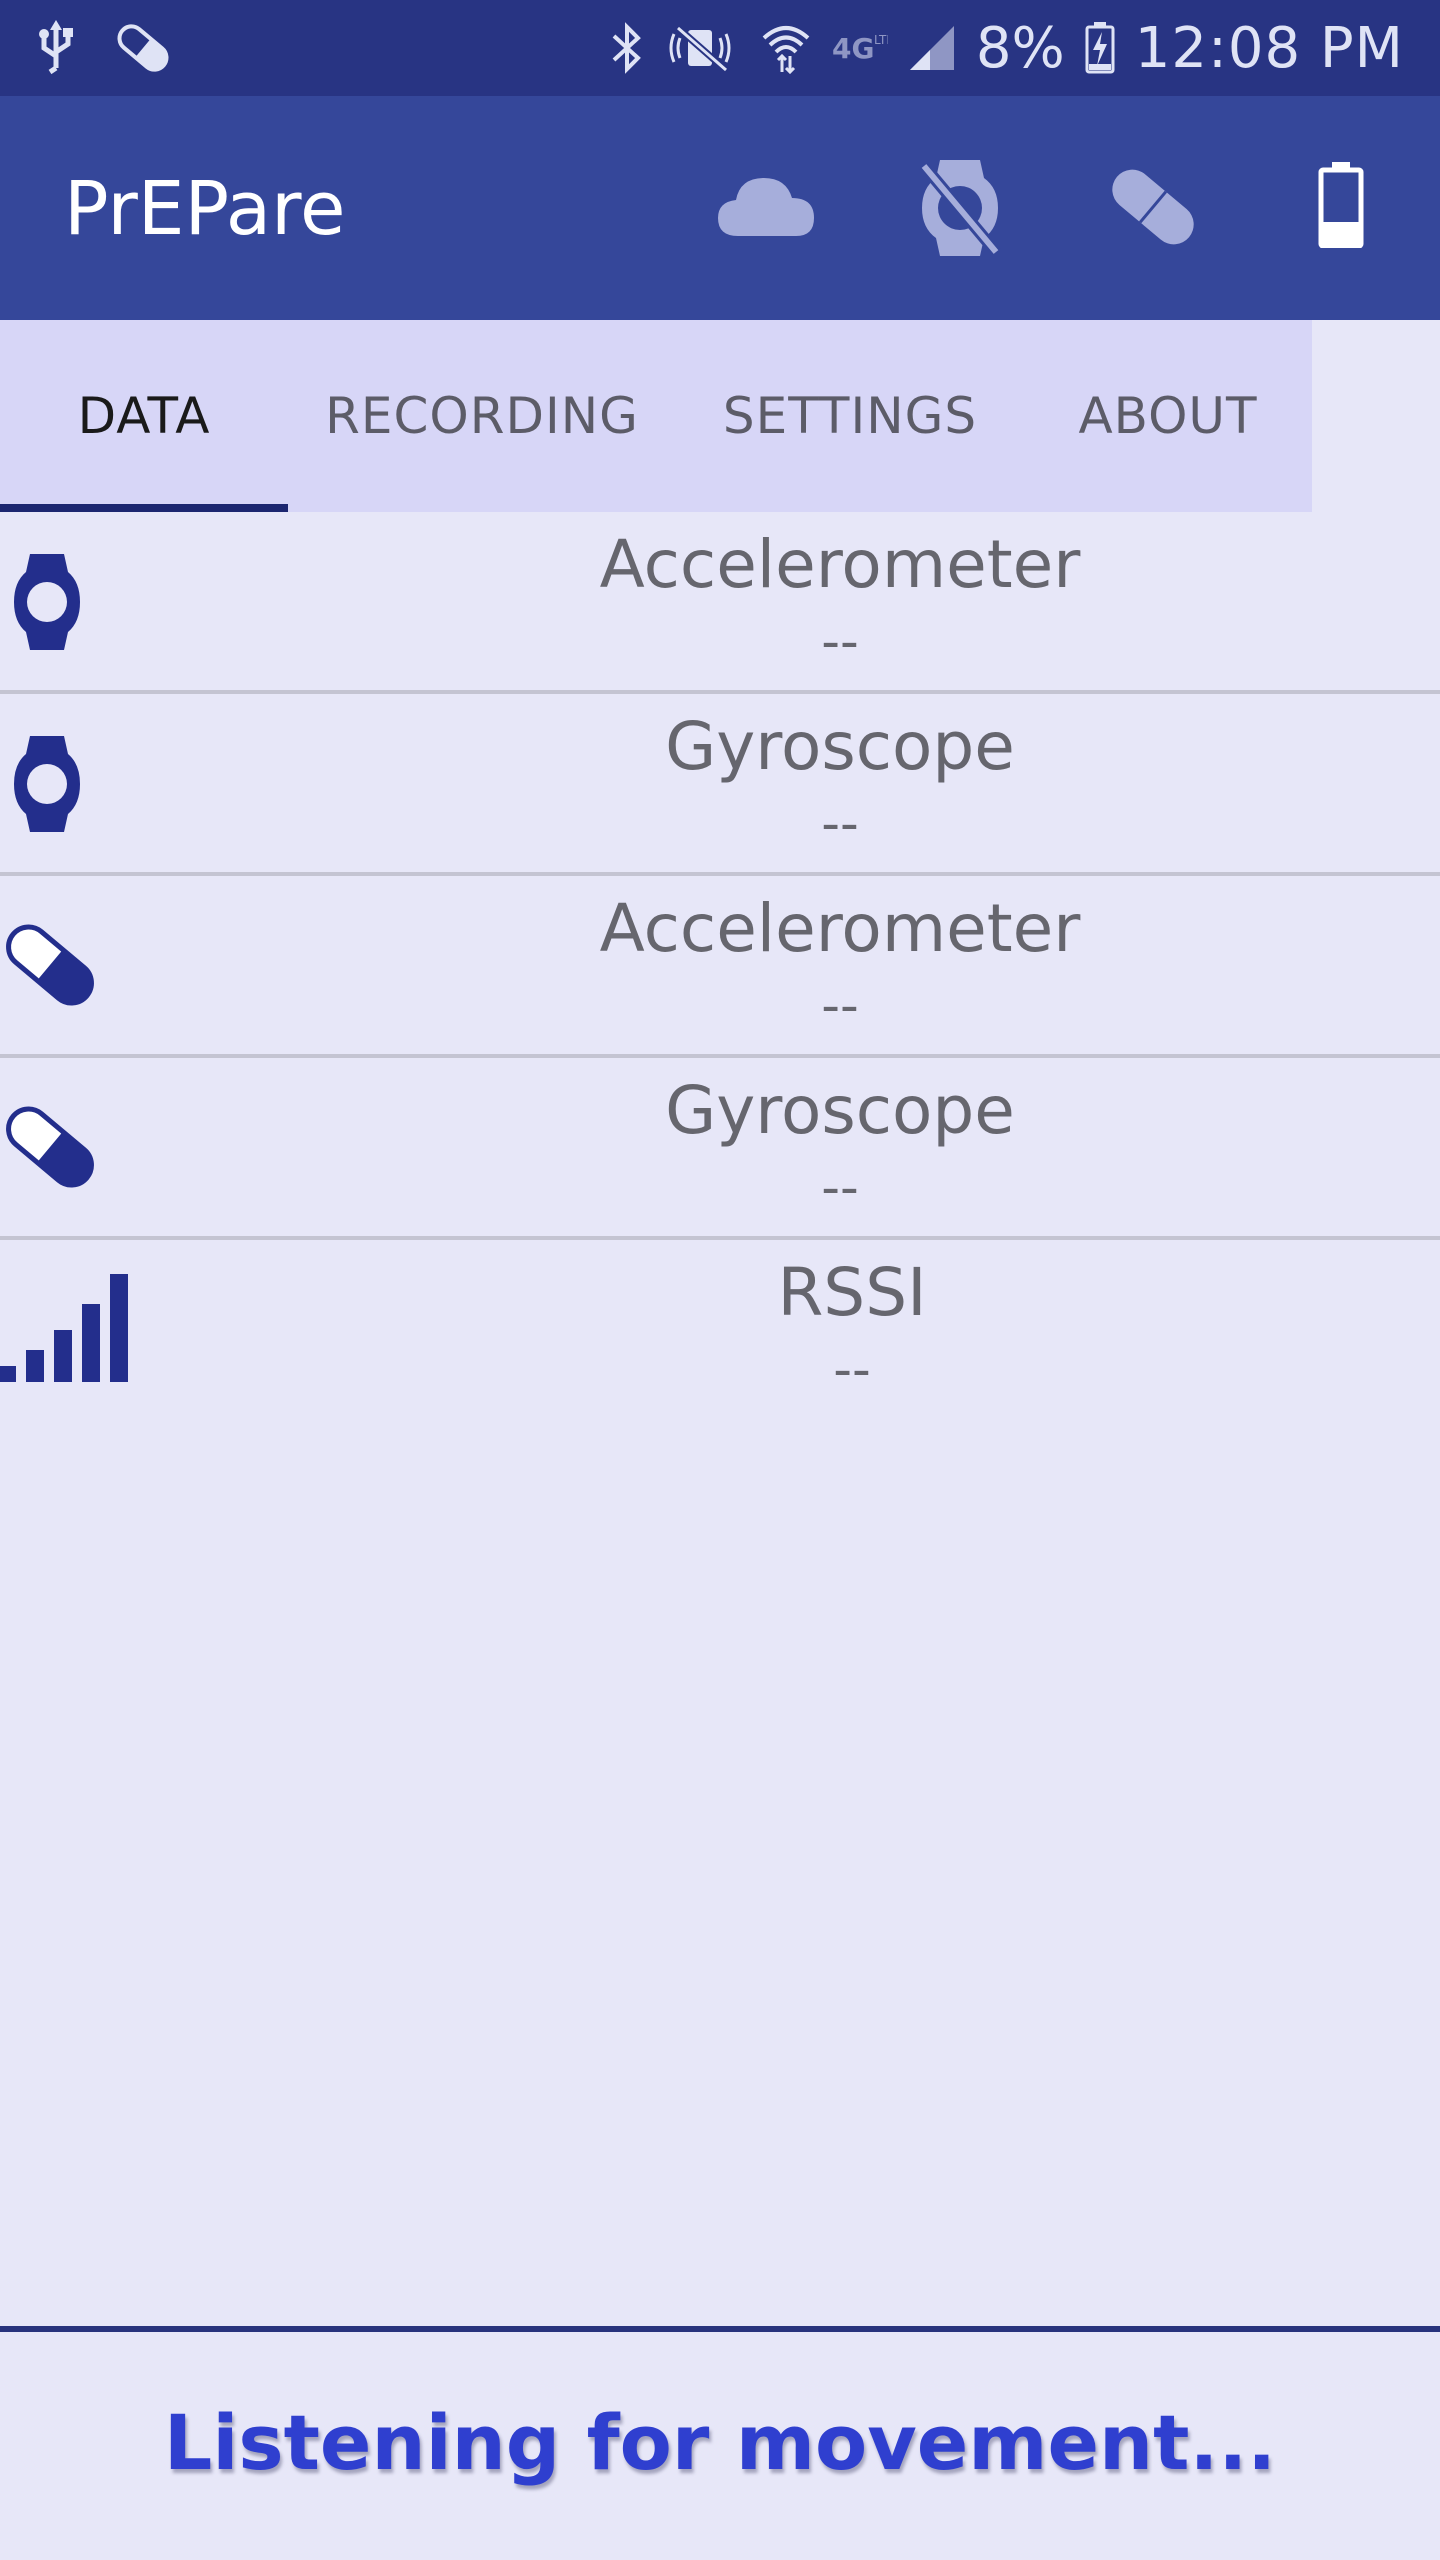  I want to click on battery-percent: 8%, so click(1020, 48).